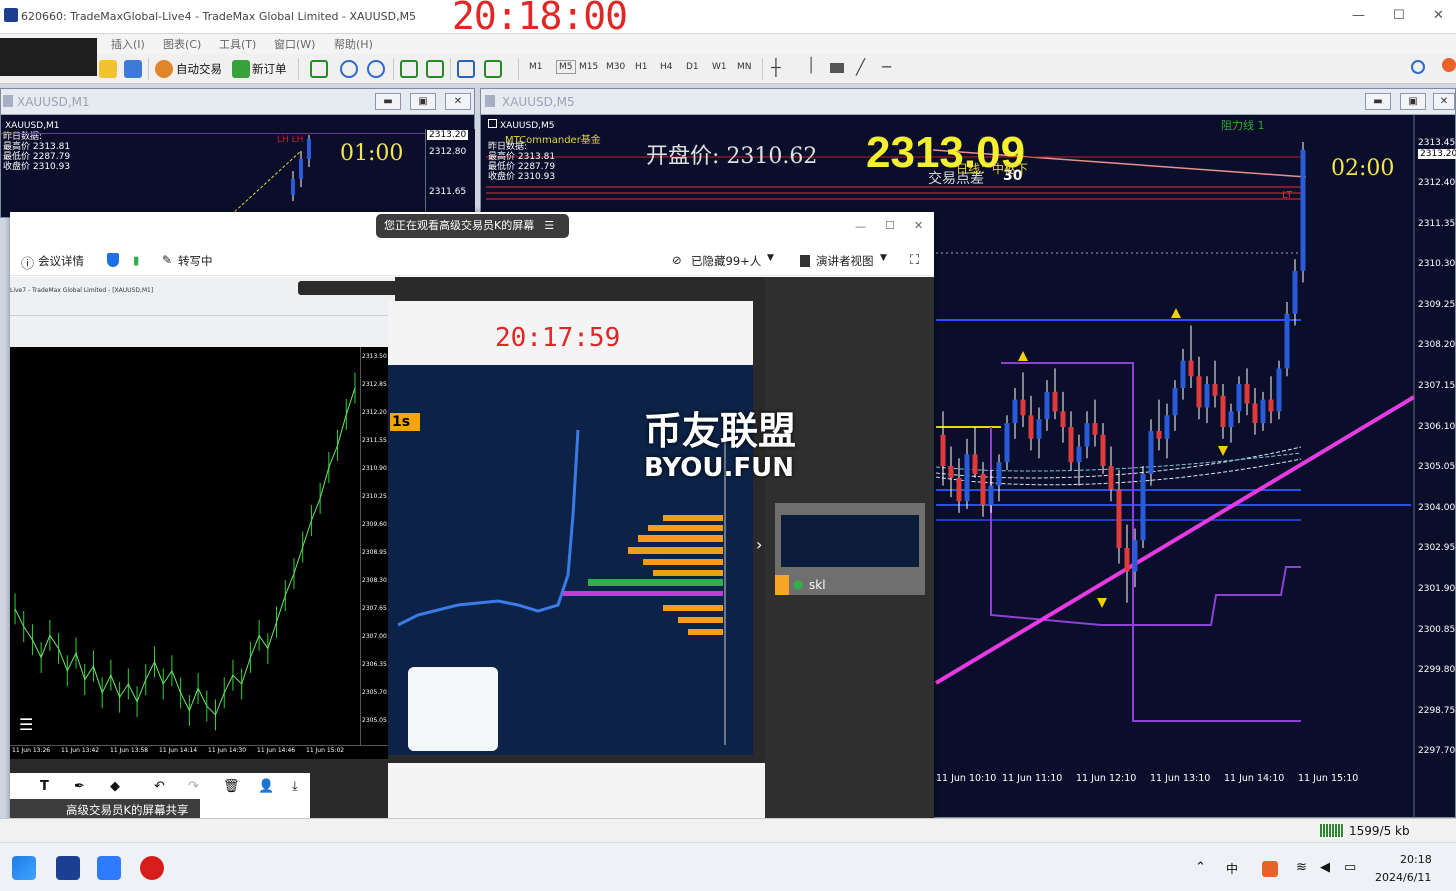 The width and height of the screenshot is (1456, 891). I want to click on eraser-icon: ◆, so click(115, 786).